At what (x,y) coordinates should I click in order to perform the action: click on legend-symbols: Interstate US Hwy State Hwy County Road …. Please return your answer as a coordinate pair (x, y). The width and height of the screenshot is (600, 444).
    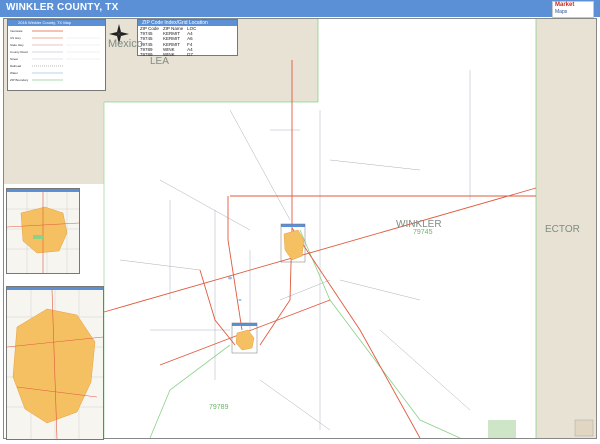
    Looking at the image, I should click on (55, 55).